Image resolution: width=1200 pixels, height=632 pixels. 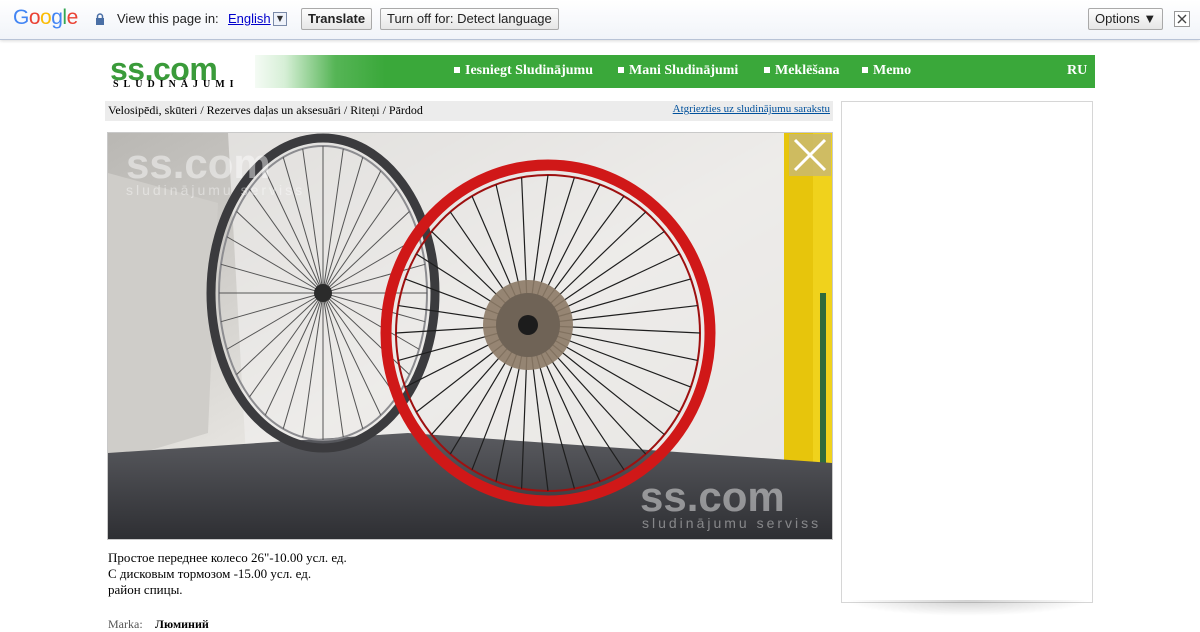 I want to click on options-button: Options ▼, so click(x=1126, y=19).